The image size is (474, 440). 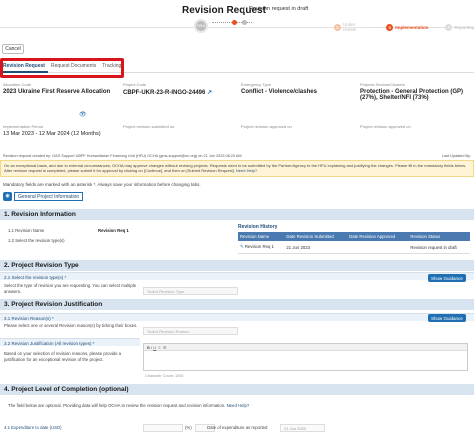 What do you see at coordinates (316, 236) in the screenshot?
I see `col-date-submitted: Date Revision Submitted` at bounding box center [316, 236].